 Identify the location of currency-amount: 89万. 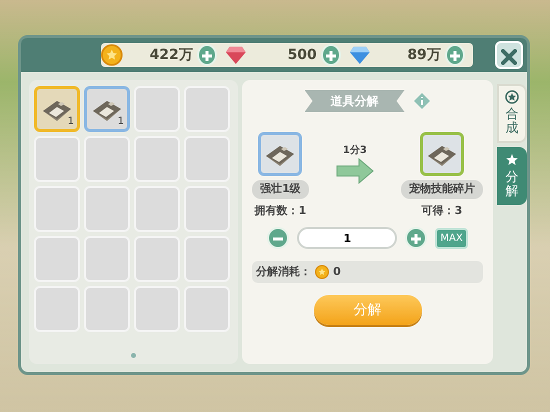
(423, 55).